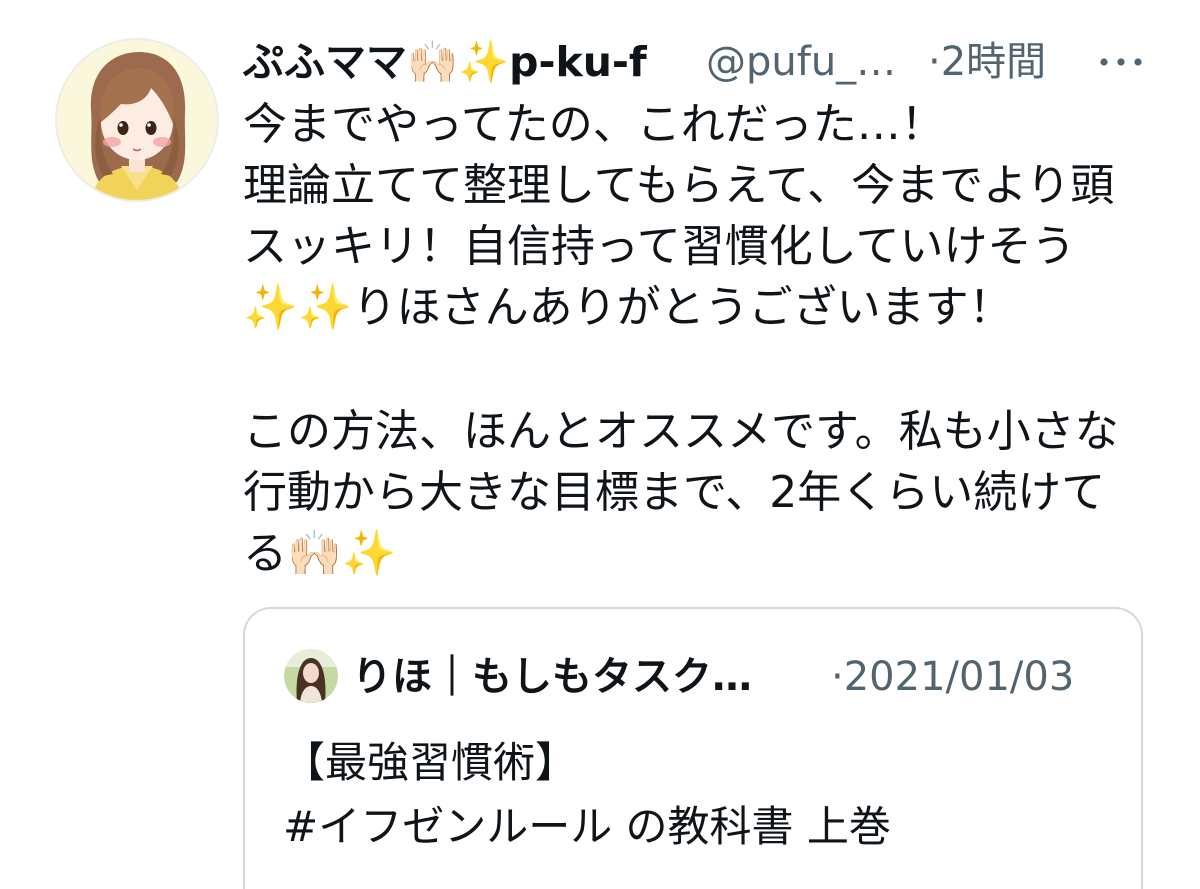 This screenshot has width=1200, height=889. I want to click on quoted-date-value: 2021/01/03, so click(959, 677).